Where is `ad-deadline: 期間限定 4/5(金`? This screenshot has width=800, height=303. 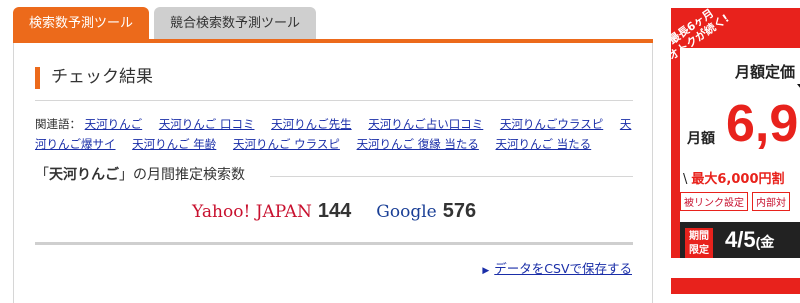 ad-deadline: 期間限定 4/5(金 is located at coordinates (740, 240).